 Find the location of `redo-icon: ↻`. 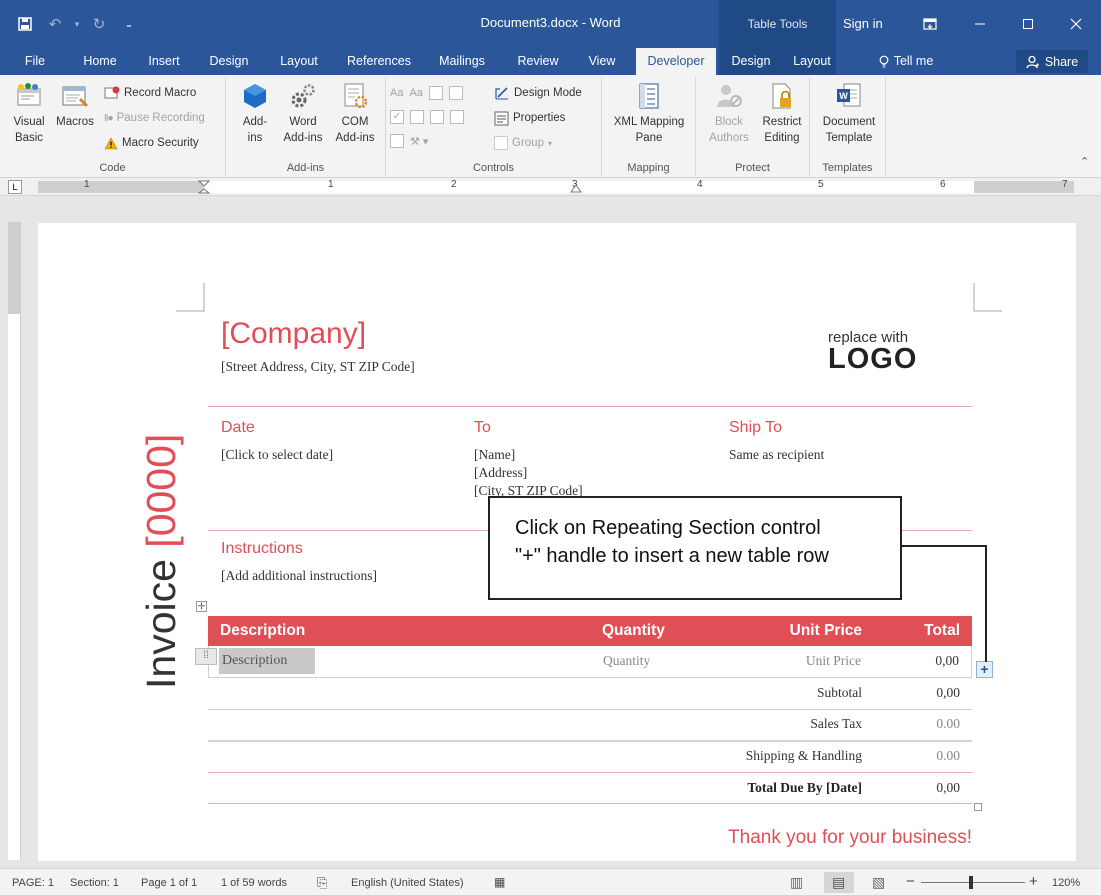

redo-icon: ↻ is located at coordinates (99, 24).